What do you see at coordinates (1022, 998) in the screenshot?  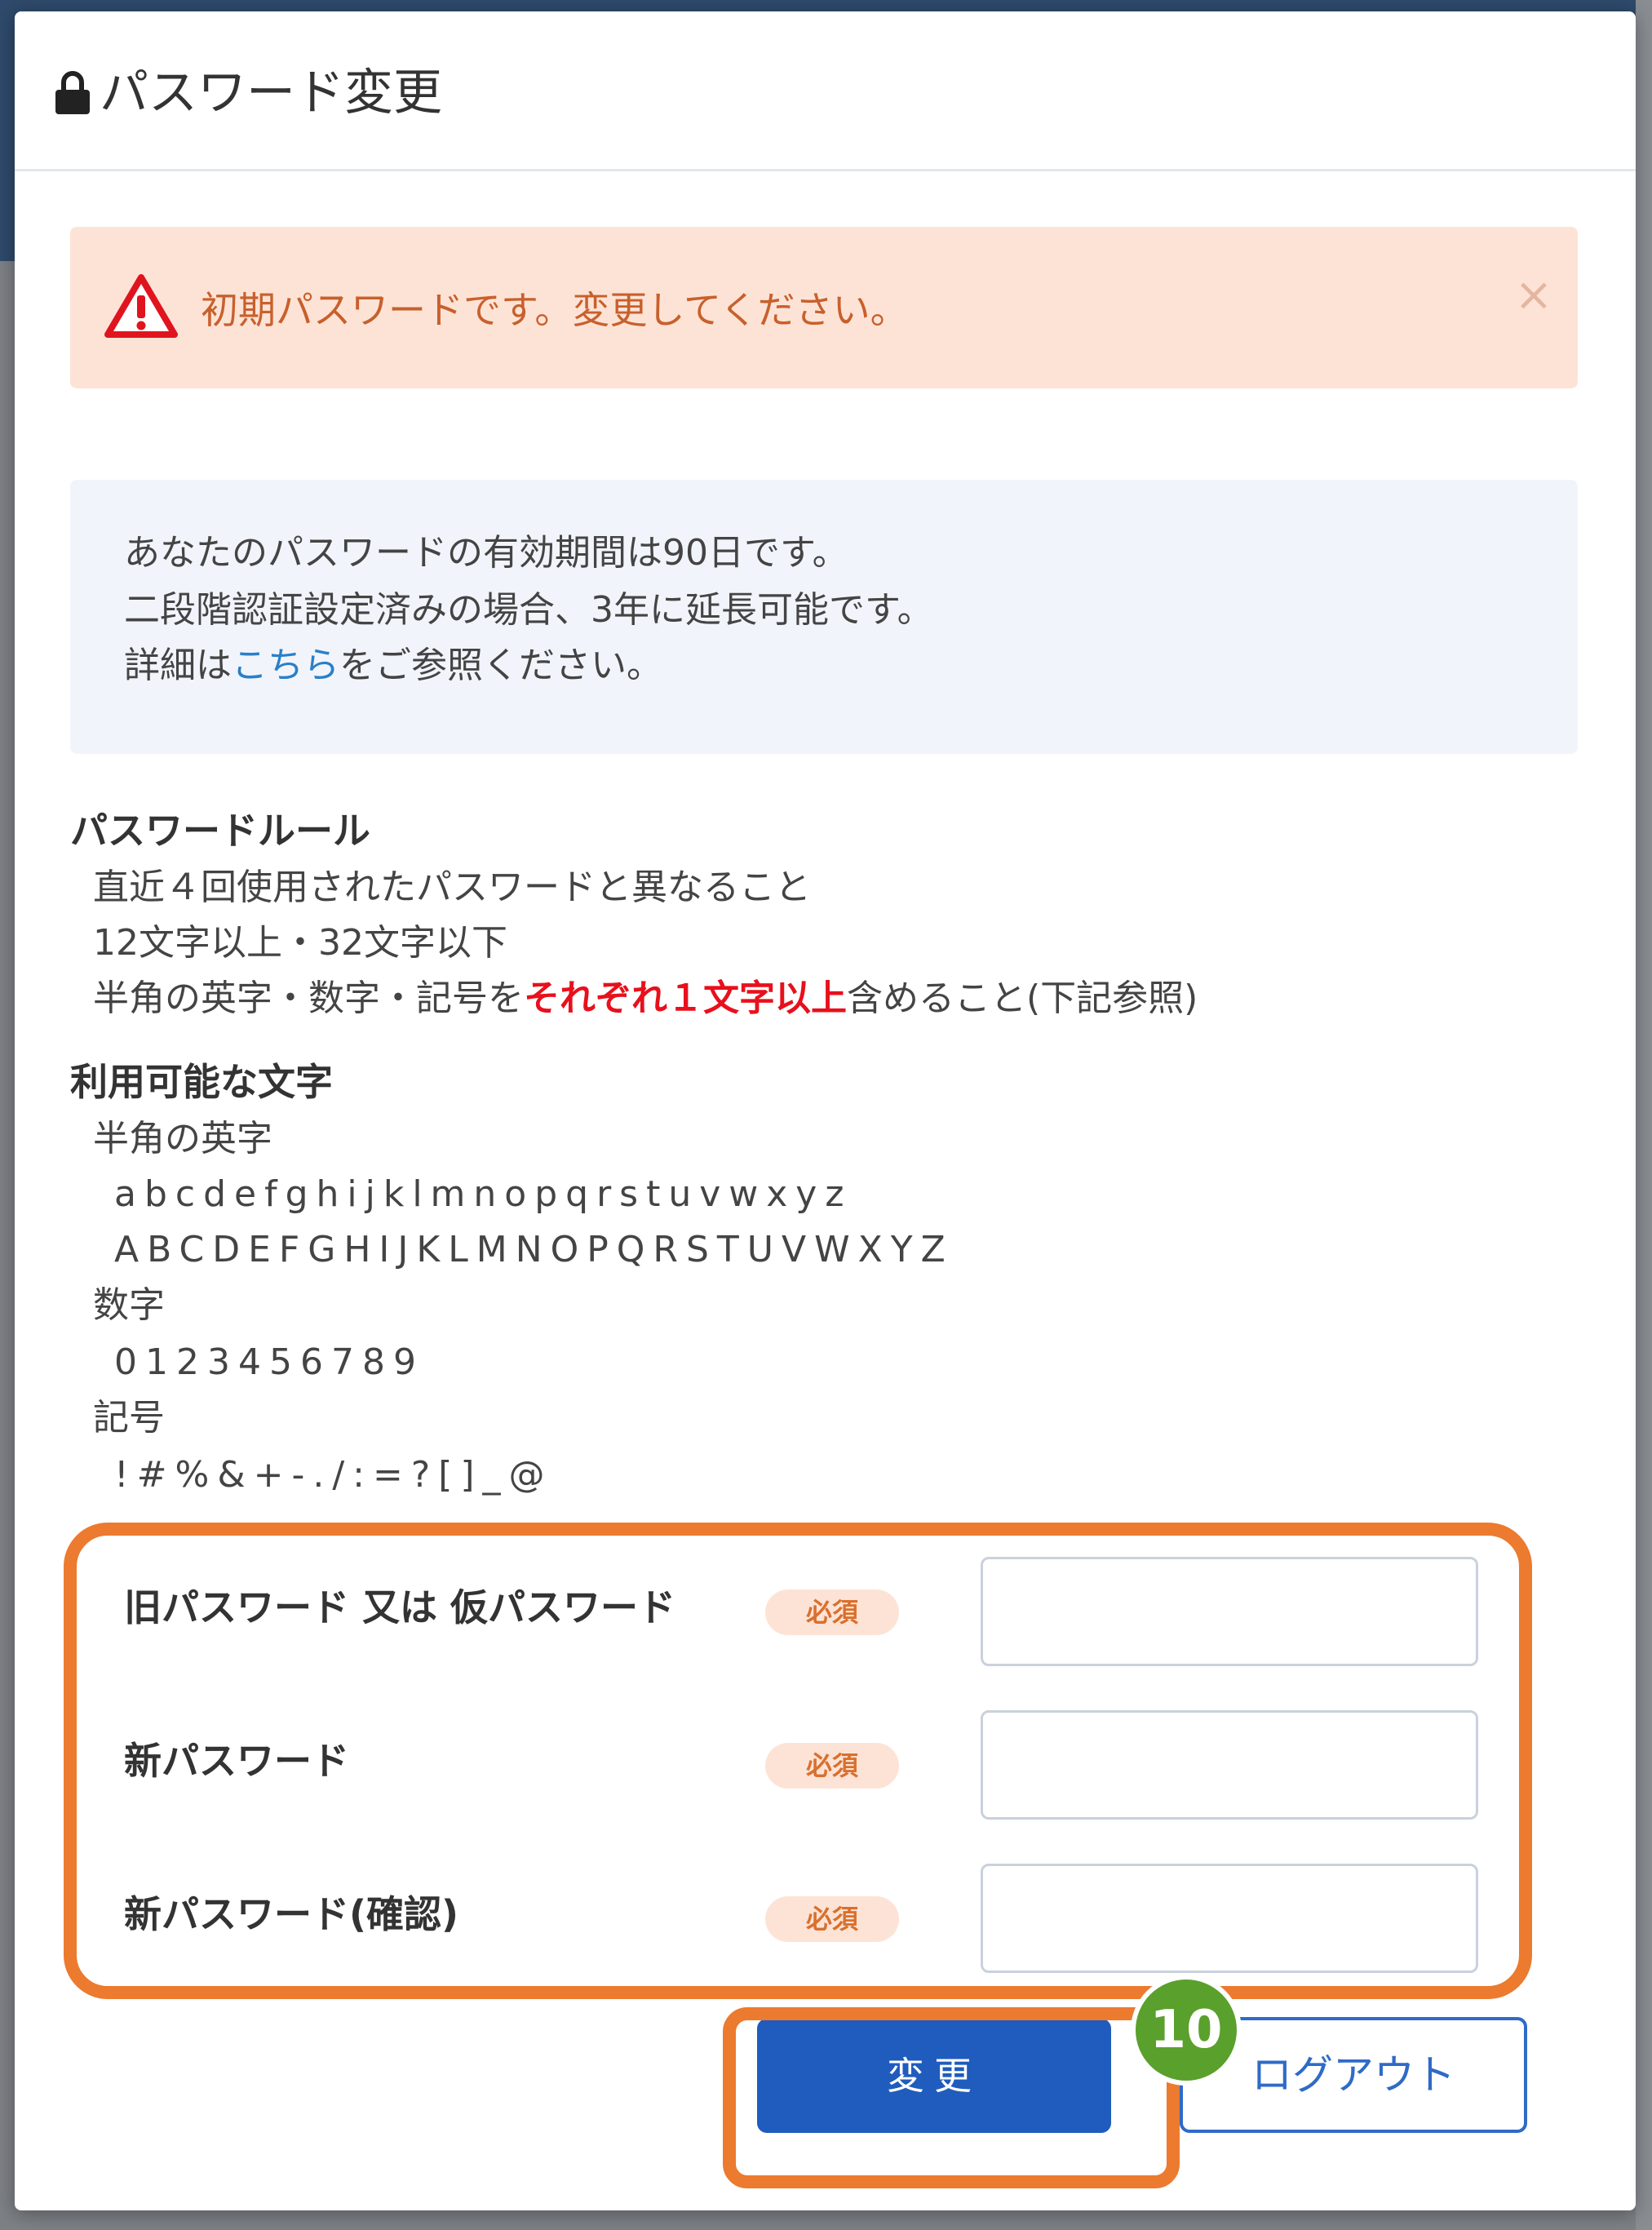 I see `rule-composition-suffix: 含めること(下記参照)` at bounding box center [1022, 998].